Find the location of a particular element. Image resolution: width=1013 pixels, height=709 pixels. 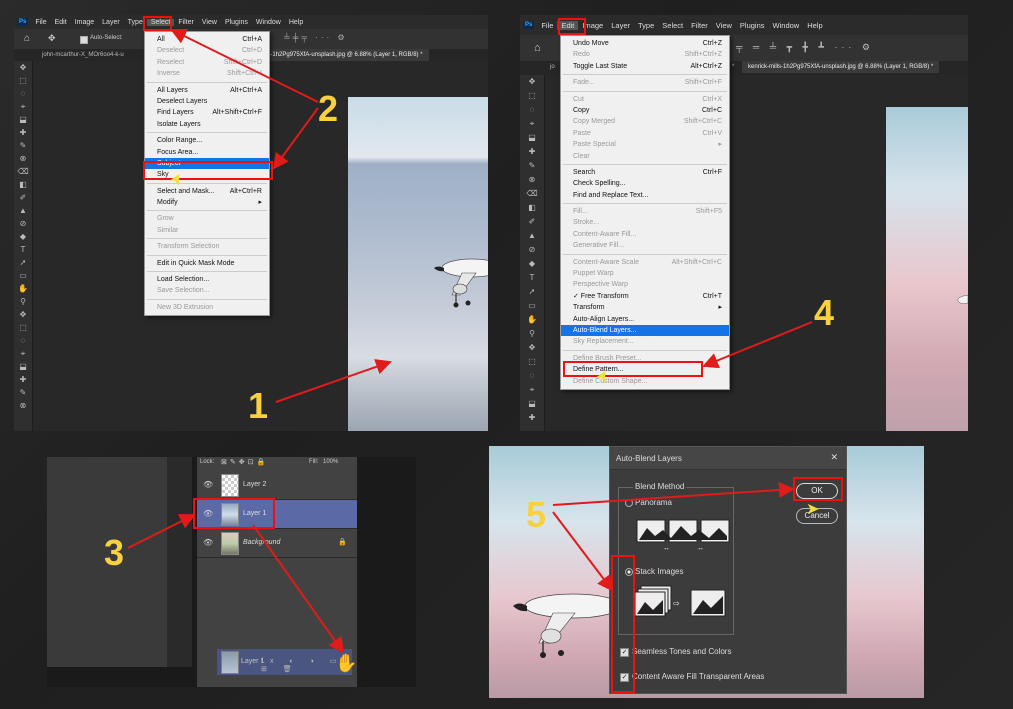

menu-edit: Edit is located at coordinates (61, 22).